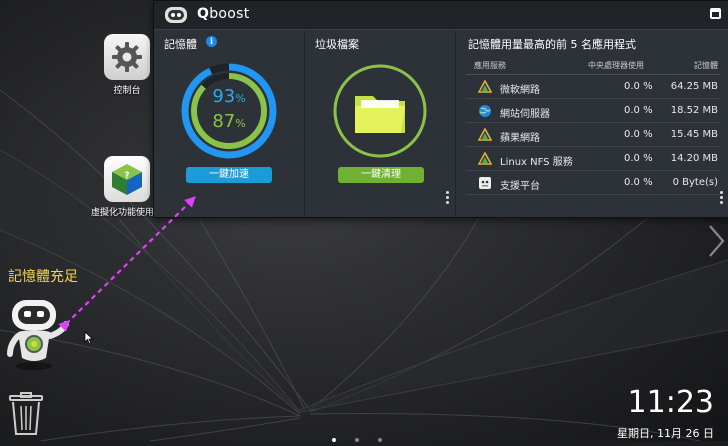  I want to click on globe-icon, so click(485, 111).